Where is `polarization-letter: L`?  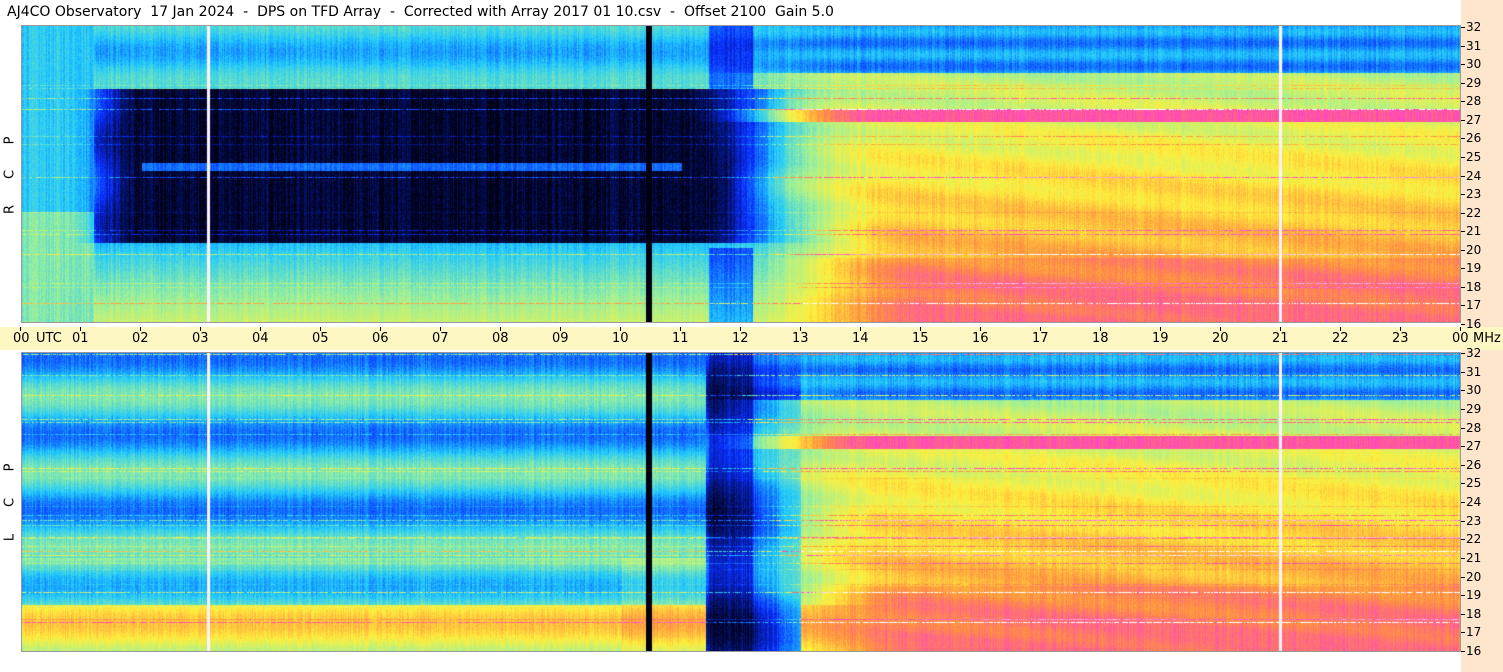 polarization-letter: L is located at coordinates (10, 537).